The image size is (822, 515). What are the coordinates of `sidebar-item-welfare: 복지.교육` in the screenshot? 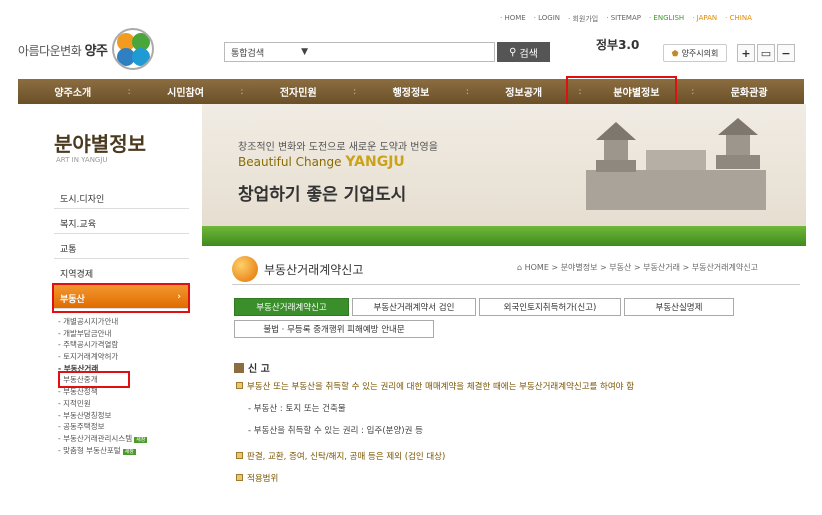 It's located at (121, 221).